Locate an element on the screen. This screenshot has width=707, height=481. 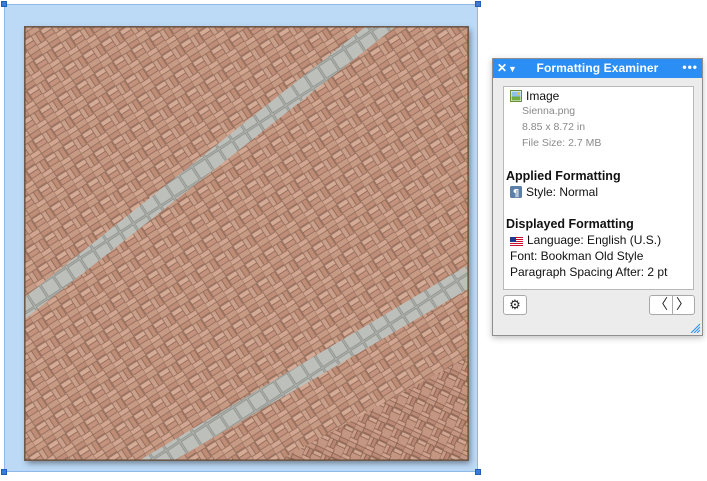
font-label: Font: Bookman Old Style is located at coordinates (577, 256).